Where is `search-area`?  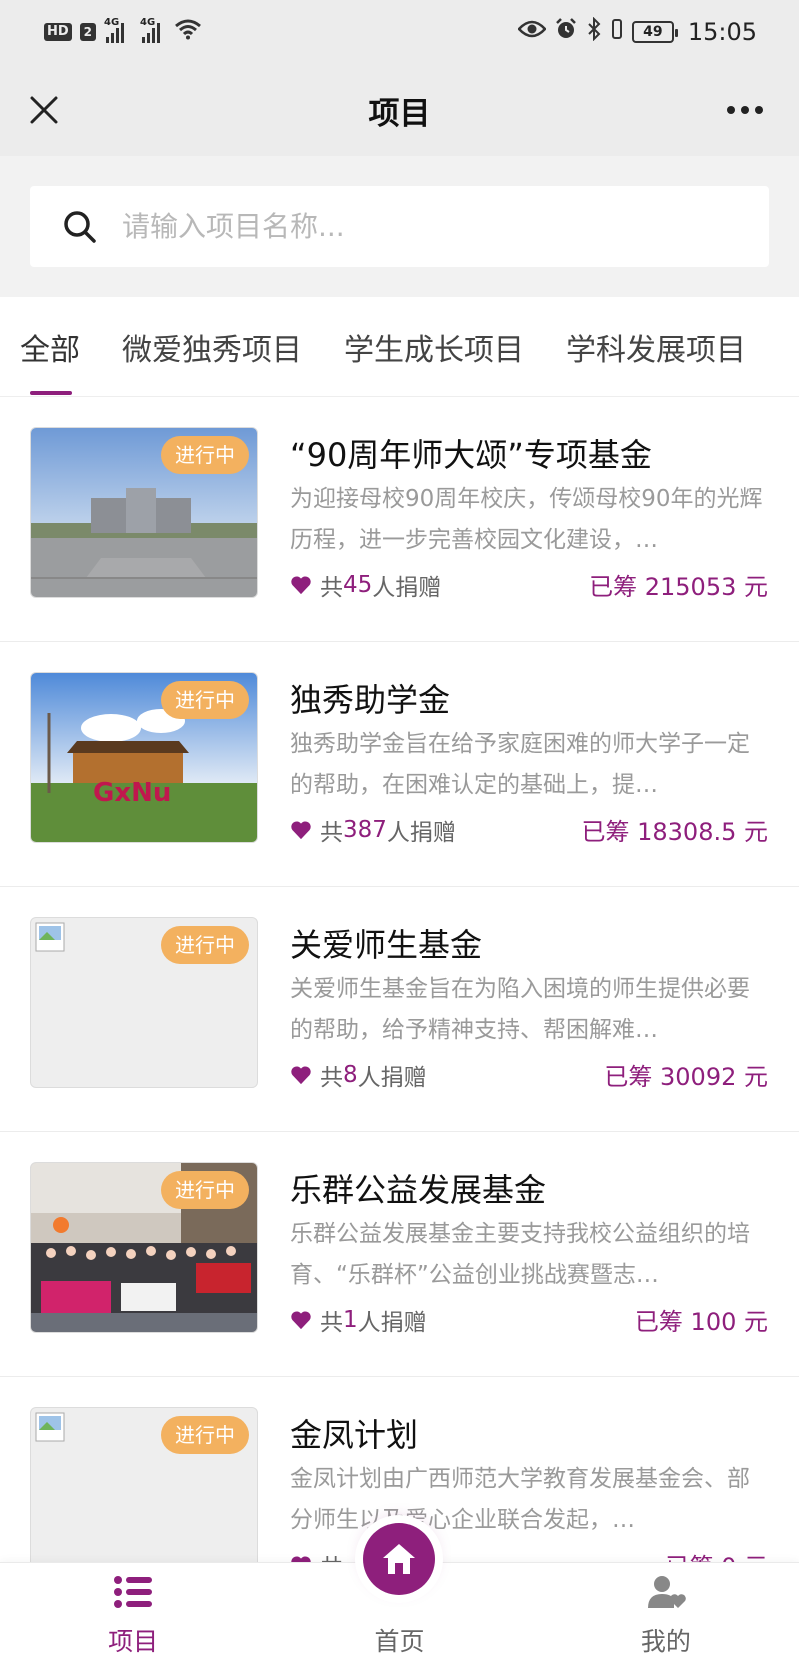
search-area is located at coordinates (399, 226).